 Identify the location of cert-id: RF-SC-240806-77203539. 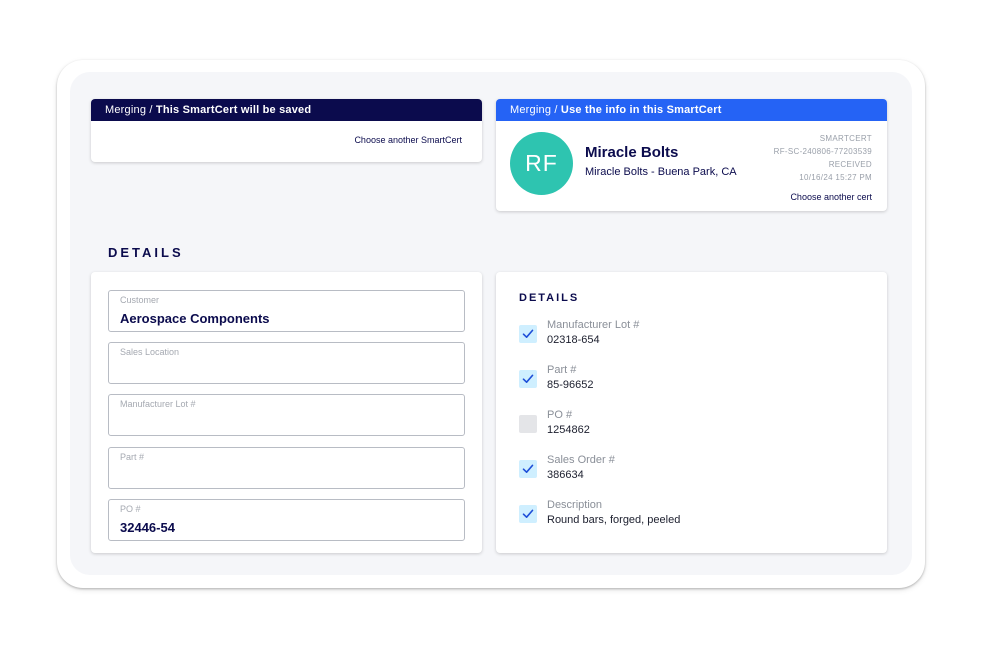
(822, 151).